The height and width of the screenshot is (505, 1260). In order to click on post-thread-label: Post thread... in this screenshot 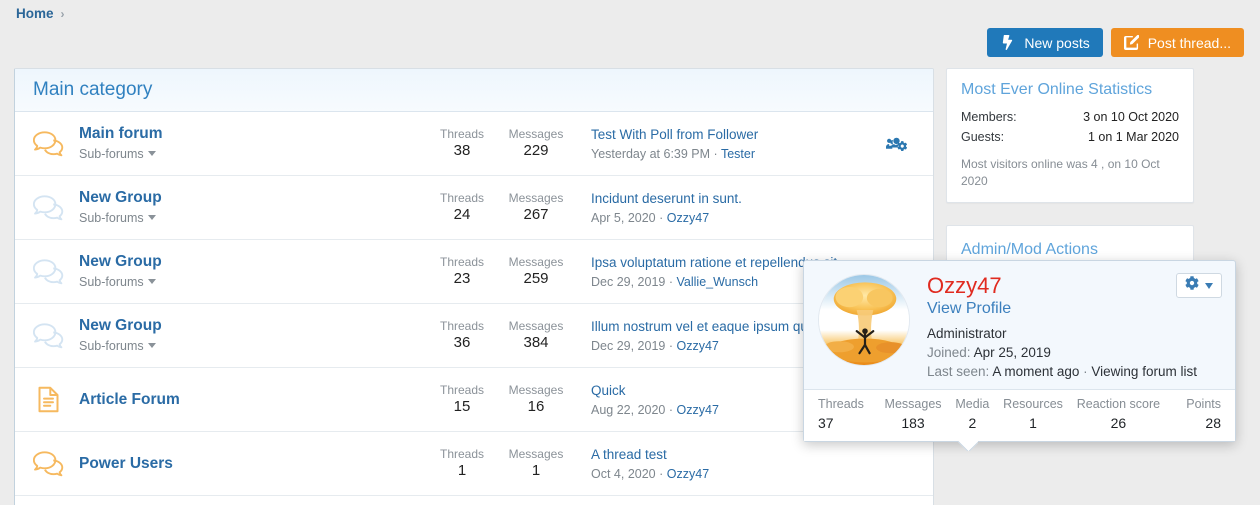, I will do `click(1189, 42)`.